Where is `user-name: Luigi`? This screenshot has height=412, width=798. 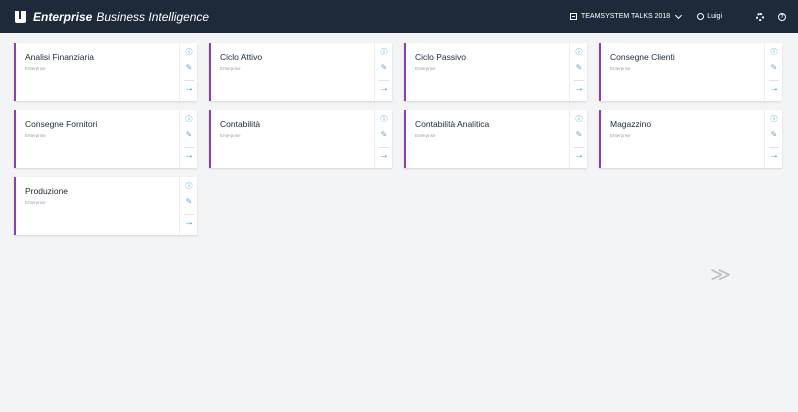
user-name: Luigi is located at coordinates (714, 16).